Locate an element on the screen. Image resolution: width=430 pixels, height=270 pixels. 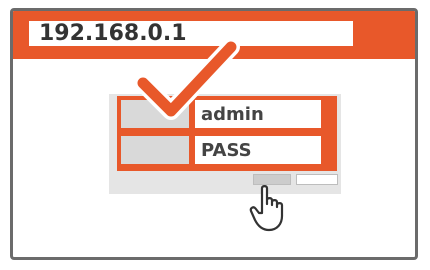
checkmark-icon is located at coordinates (187, 80).